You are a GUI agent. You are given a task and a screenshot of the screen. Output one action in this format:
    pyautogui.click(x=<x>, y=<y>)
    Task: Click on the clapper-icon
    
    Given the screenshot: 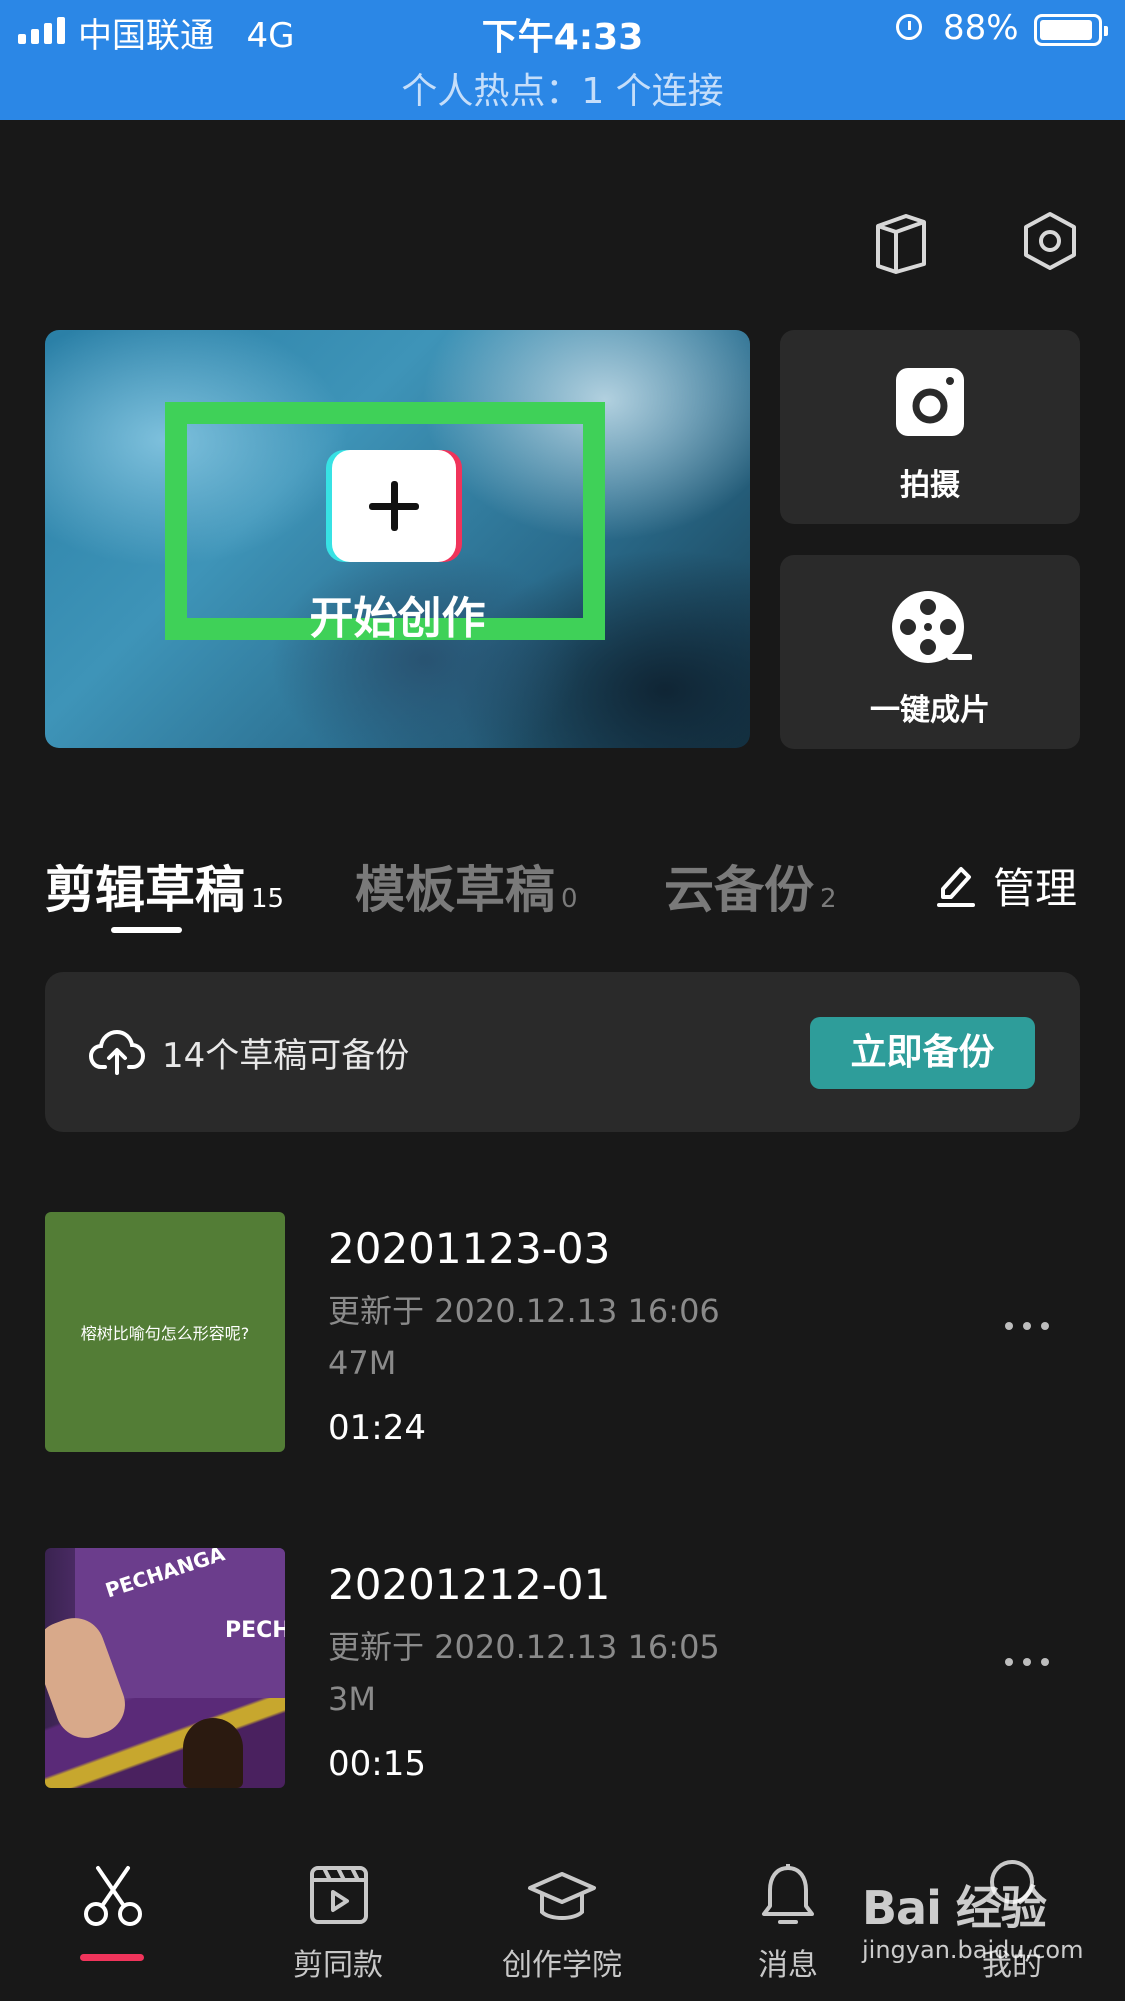 What is the action you would take?
    pyautogui.click(x=339, y=1895)
    